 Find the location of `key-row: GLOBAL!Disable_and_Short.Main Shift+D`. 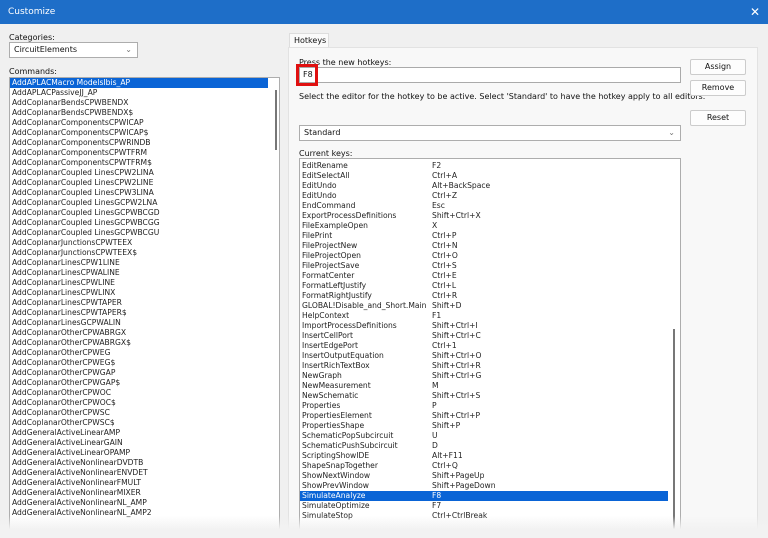

key-row: GLOBAL!Disable_and_Short.Main Shift+D is located at coordinates (484, 306).